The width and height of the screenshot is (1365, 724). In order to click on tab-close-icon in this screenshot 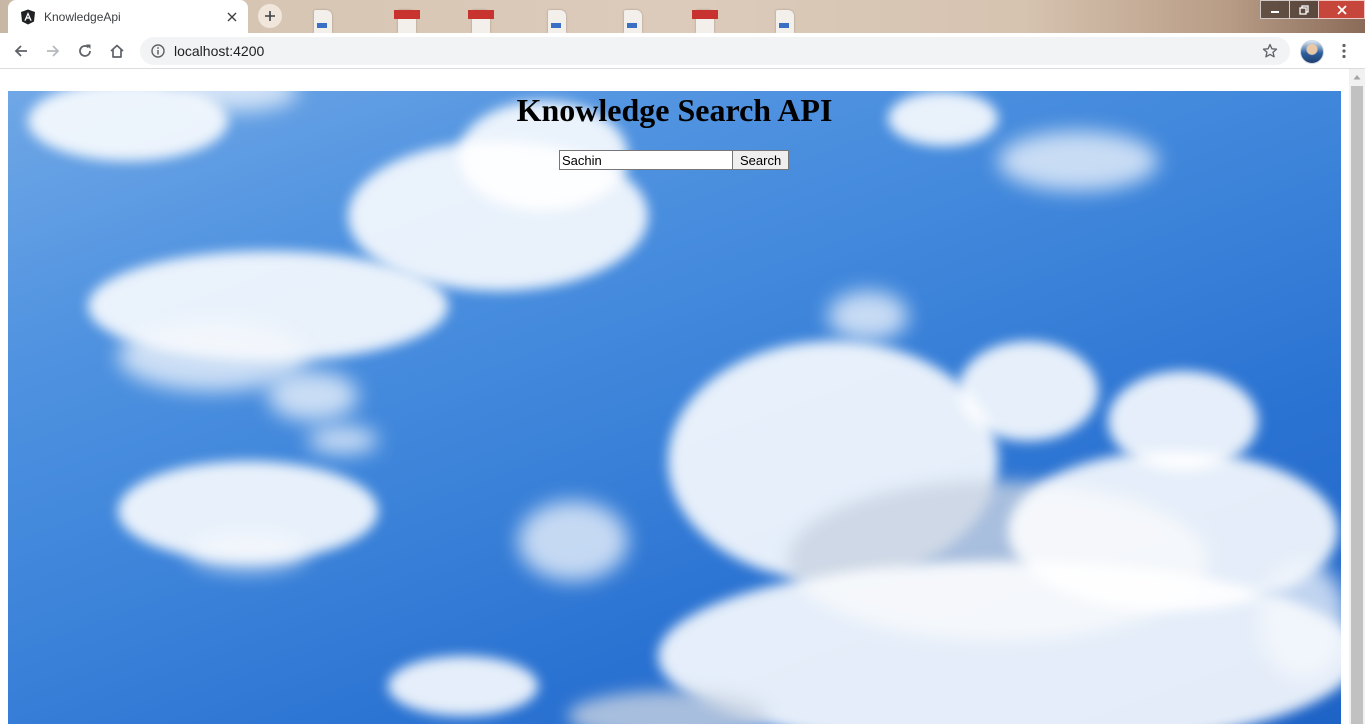, I will do `click(232, 17)`.